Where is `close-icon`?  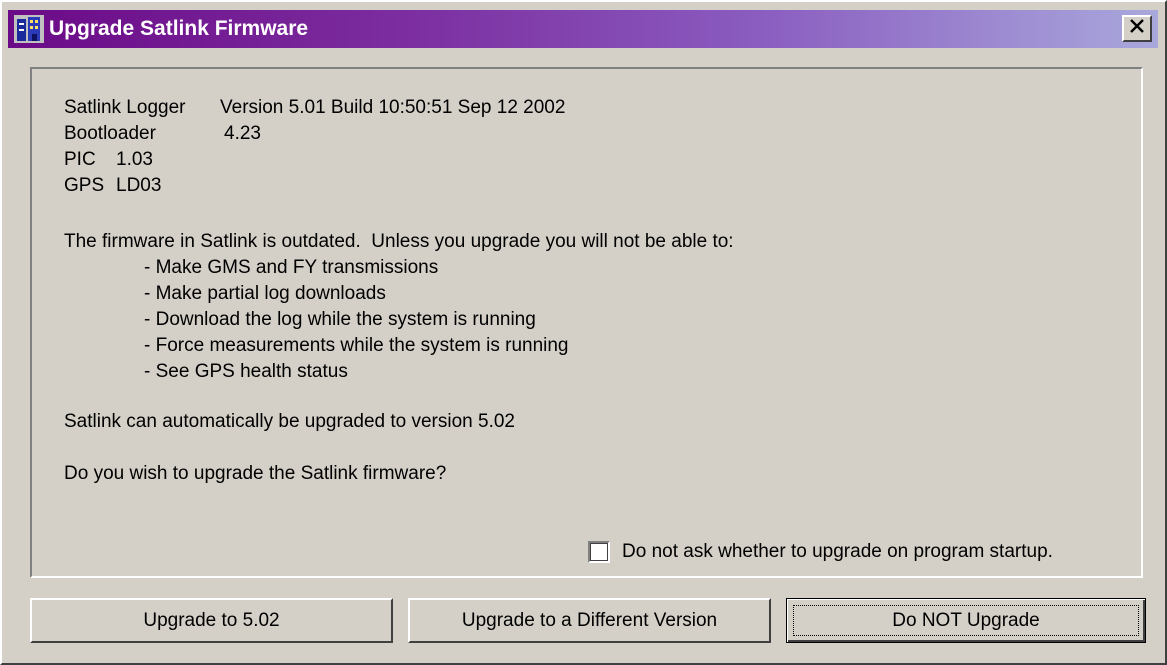 close-icon is located at coordinates (1137, 28).